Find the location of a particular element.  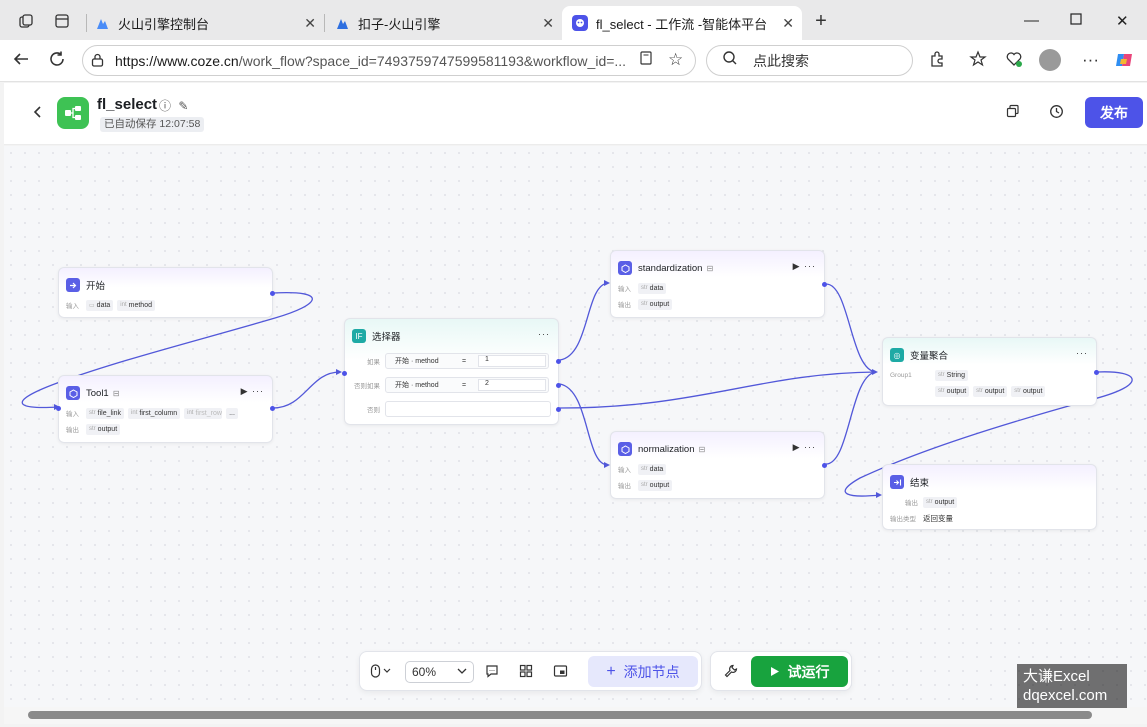

start-node: 开始 输入 ▭ data int method is located at coordinates (166, 292).